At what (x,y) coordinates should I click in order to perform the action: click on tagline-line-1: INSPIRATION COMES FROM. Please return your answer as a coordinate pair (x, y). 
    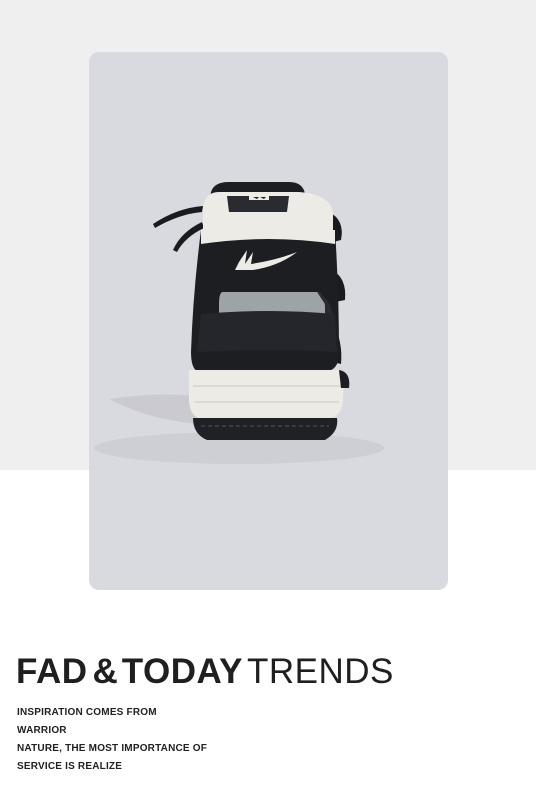
    Looking at the image, I should click on (87, 712).